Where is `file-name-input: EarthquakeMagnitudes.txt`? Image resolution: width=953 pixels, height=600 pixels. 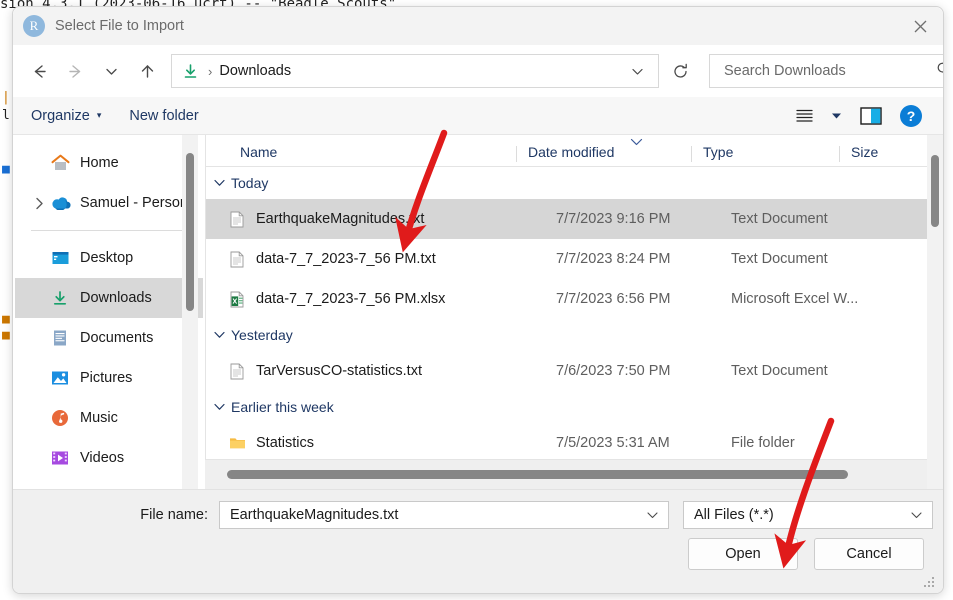
file-name-input: EarthquakeMagnitudes.txt is located at coordinates (444, 515).